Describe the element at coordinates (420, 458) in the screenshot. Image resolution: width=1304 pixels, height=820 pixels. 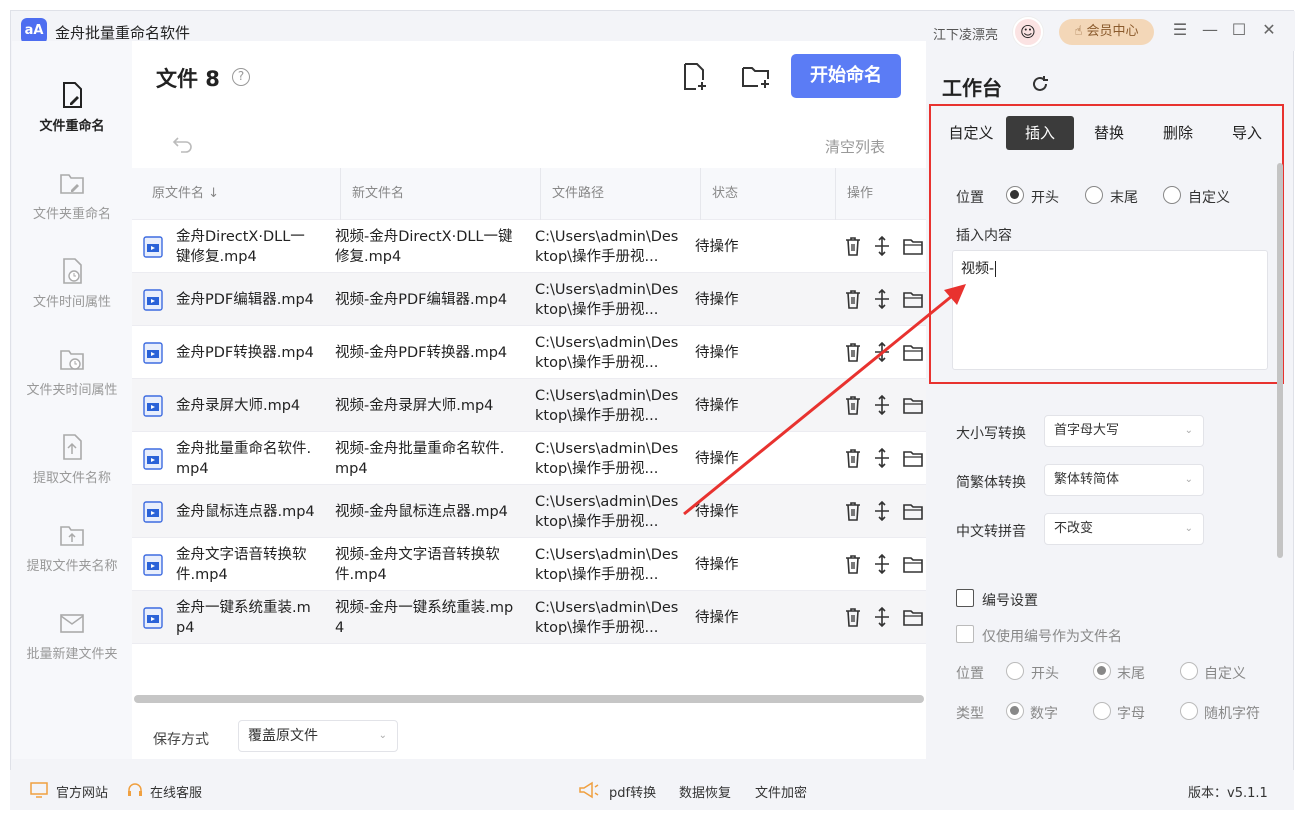
I see `new-name-cell: 视频-金舟批量重命名软件.mp4` at that location.